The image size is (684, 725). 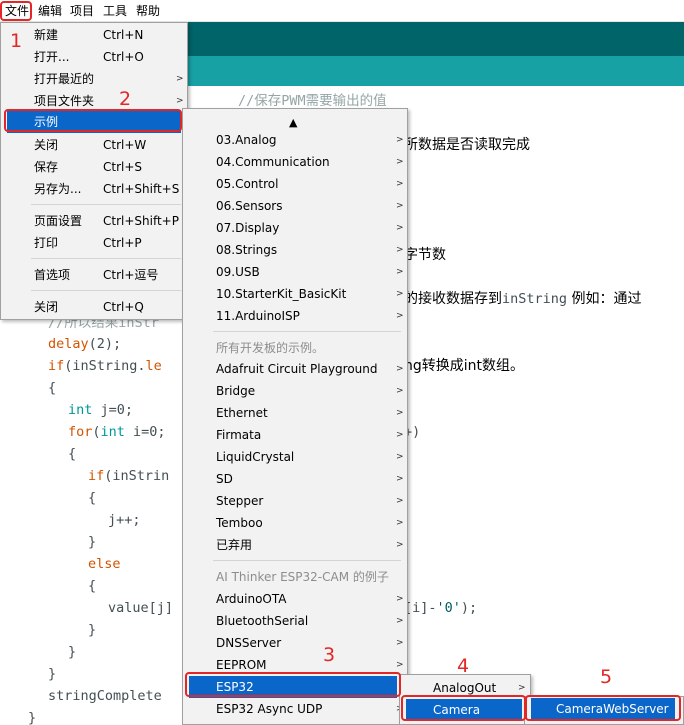 What do you see at coordinates (93, 120) in the screenshot?
I see `highlight-box-examples` at bounding box center [93, 120].